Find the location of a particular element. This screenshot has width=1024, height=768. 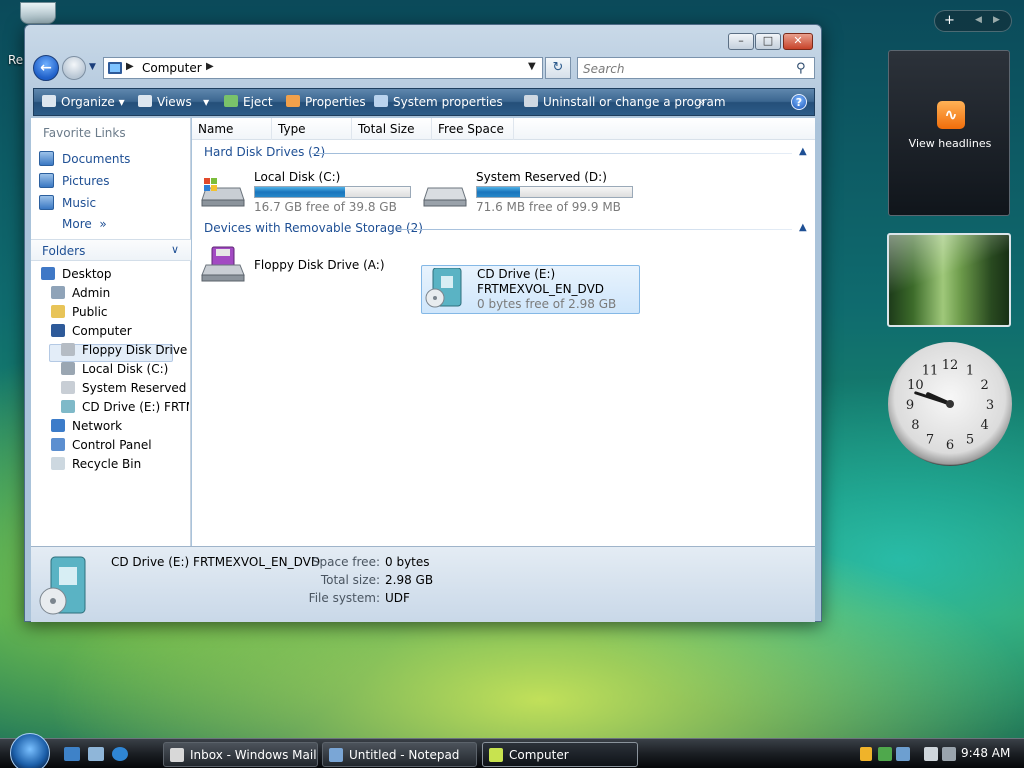

tree-item-network: Network is located at coordinates (120, 426).